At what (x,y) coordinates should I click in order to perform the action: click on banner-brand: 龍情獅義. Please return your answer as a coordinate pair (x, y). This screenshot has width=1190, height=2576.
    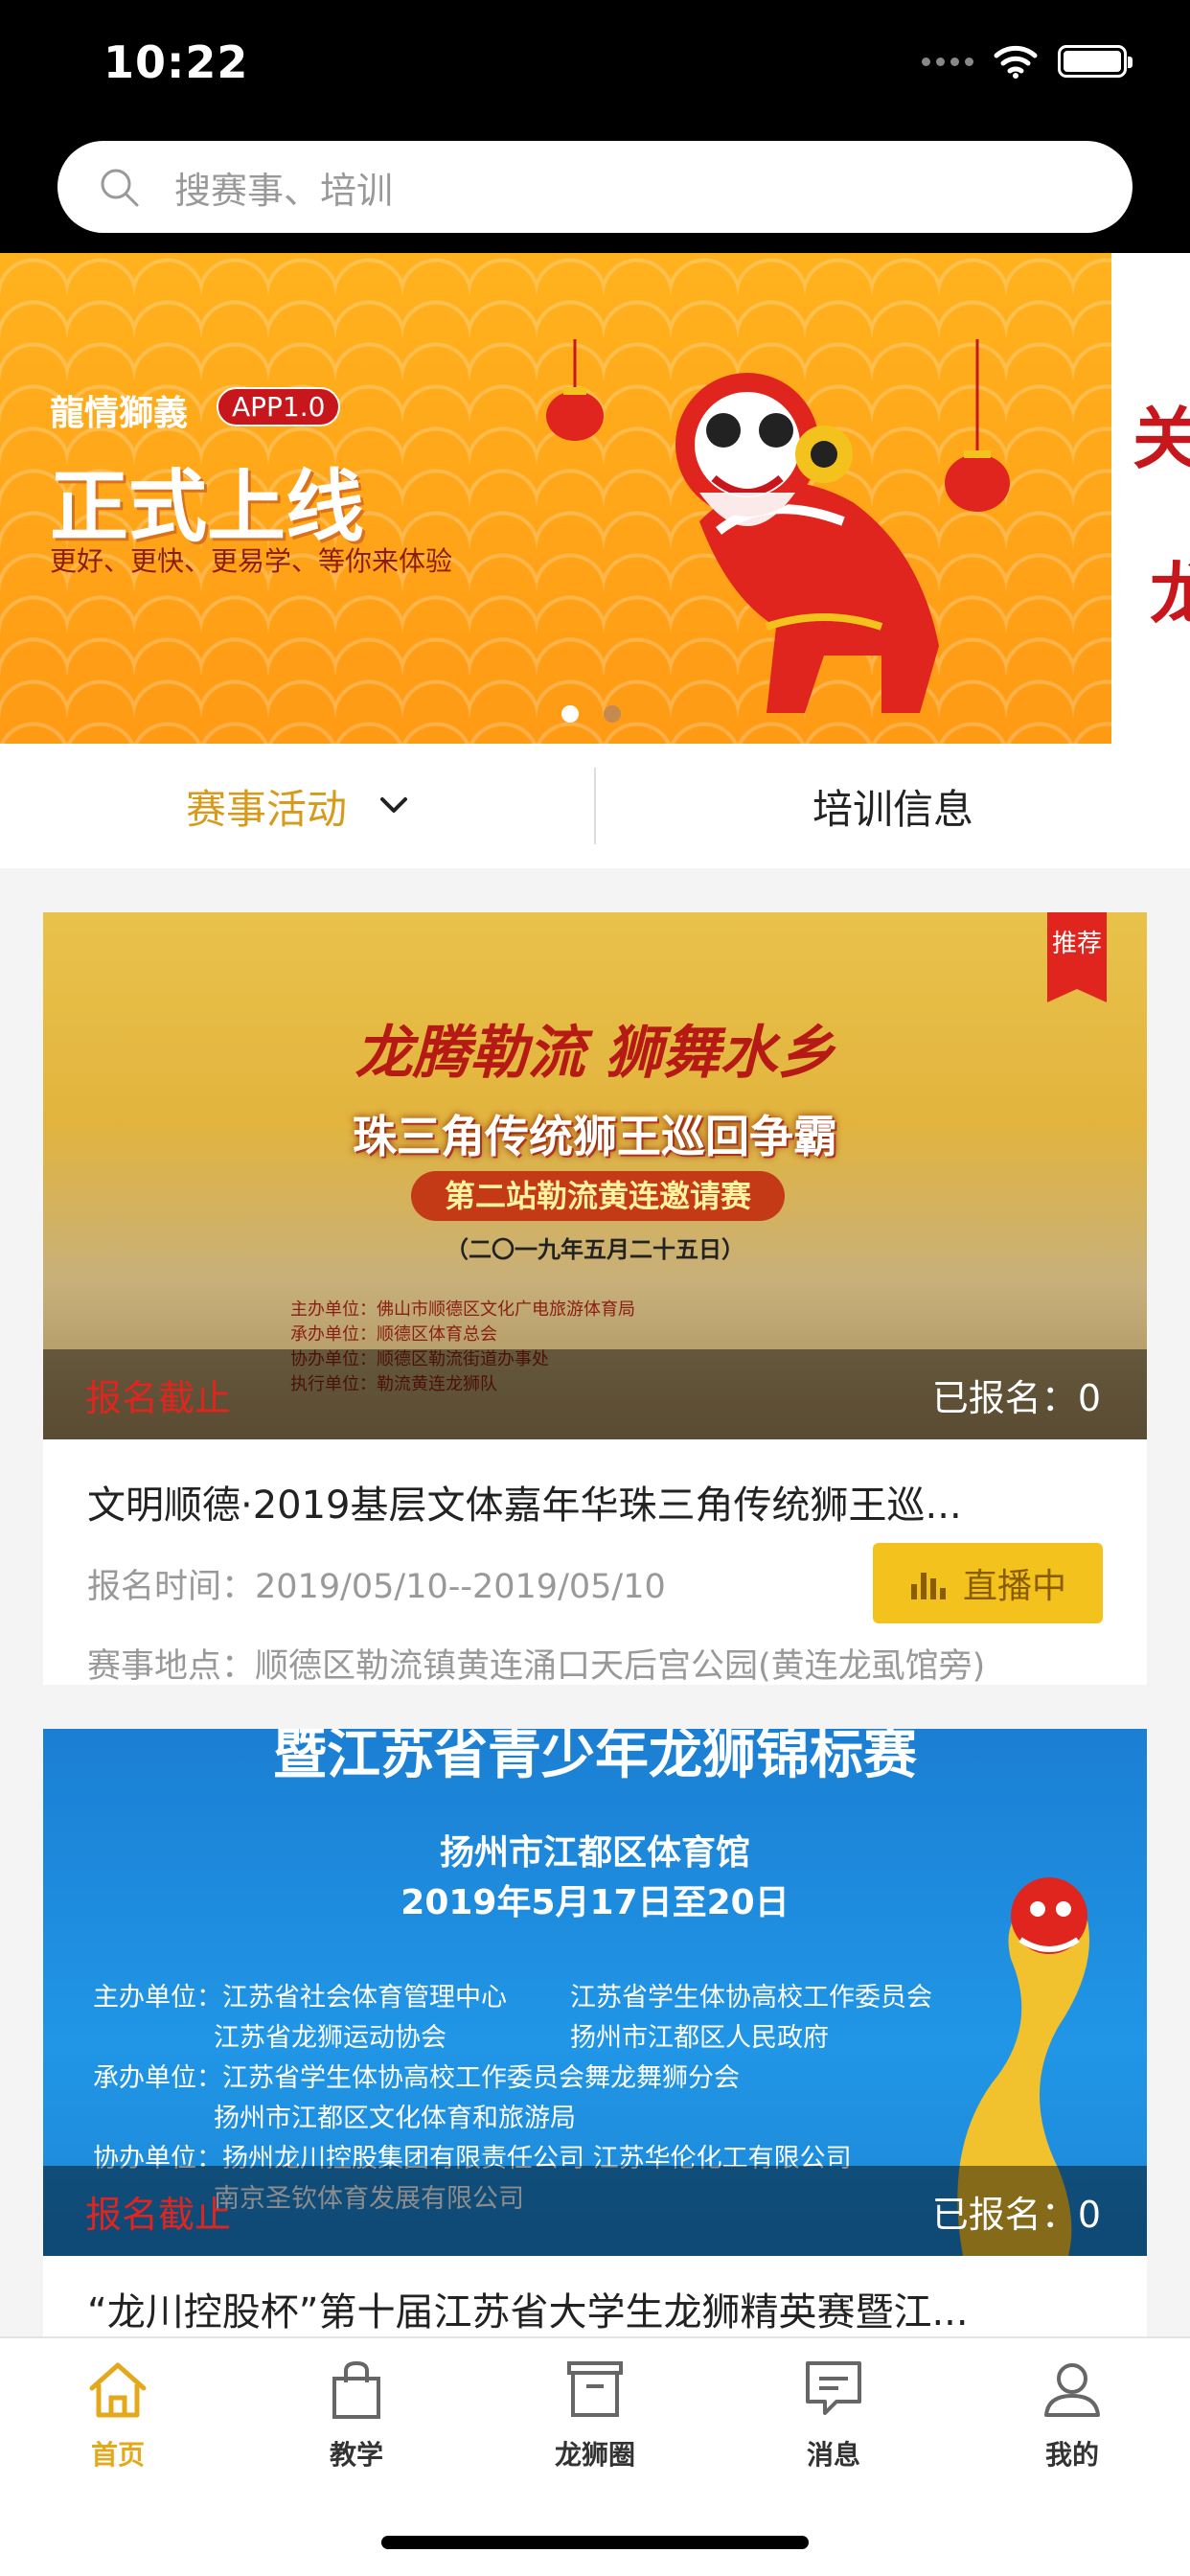
    Looking at the image, I should click on (120, 413).